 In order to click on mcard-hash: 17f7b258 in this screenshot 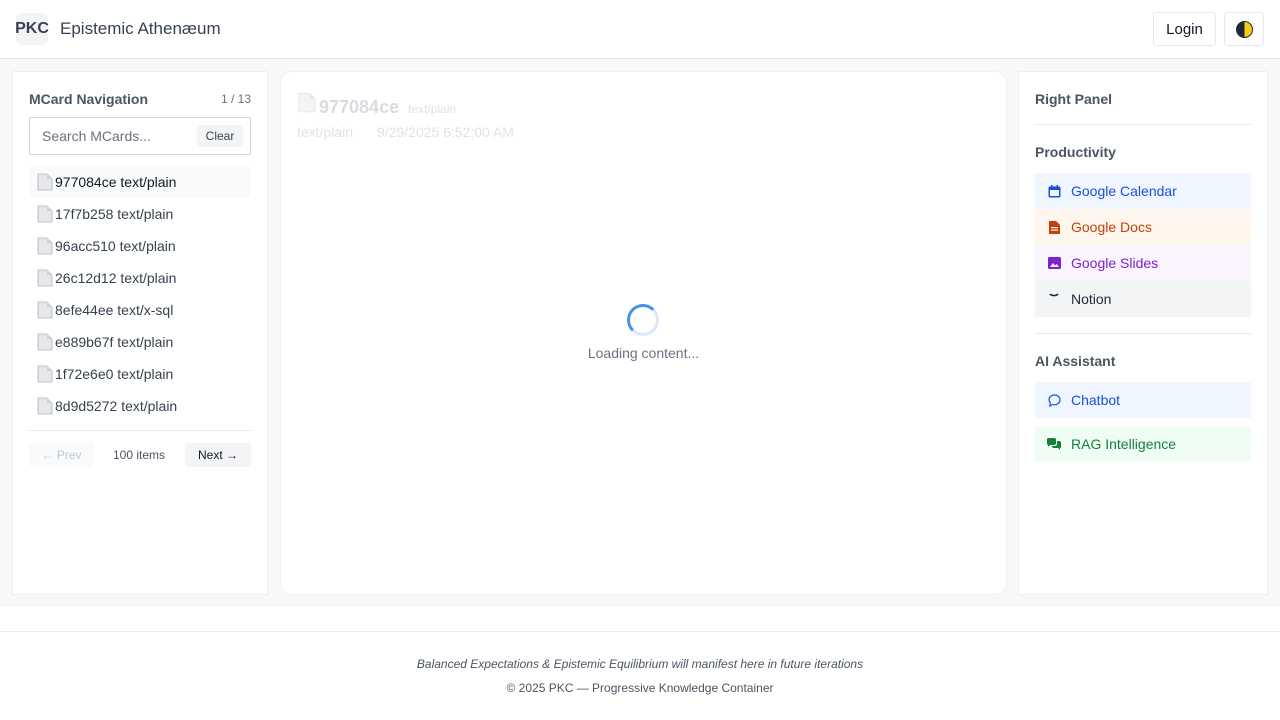, I will do `click(84, 214)`.